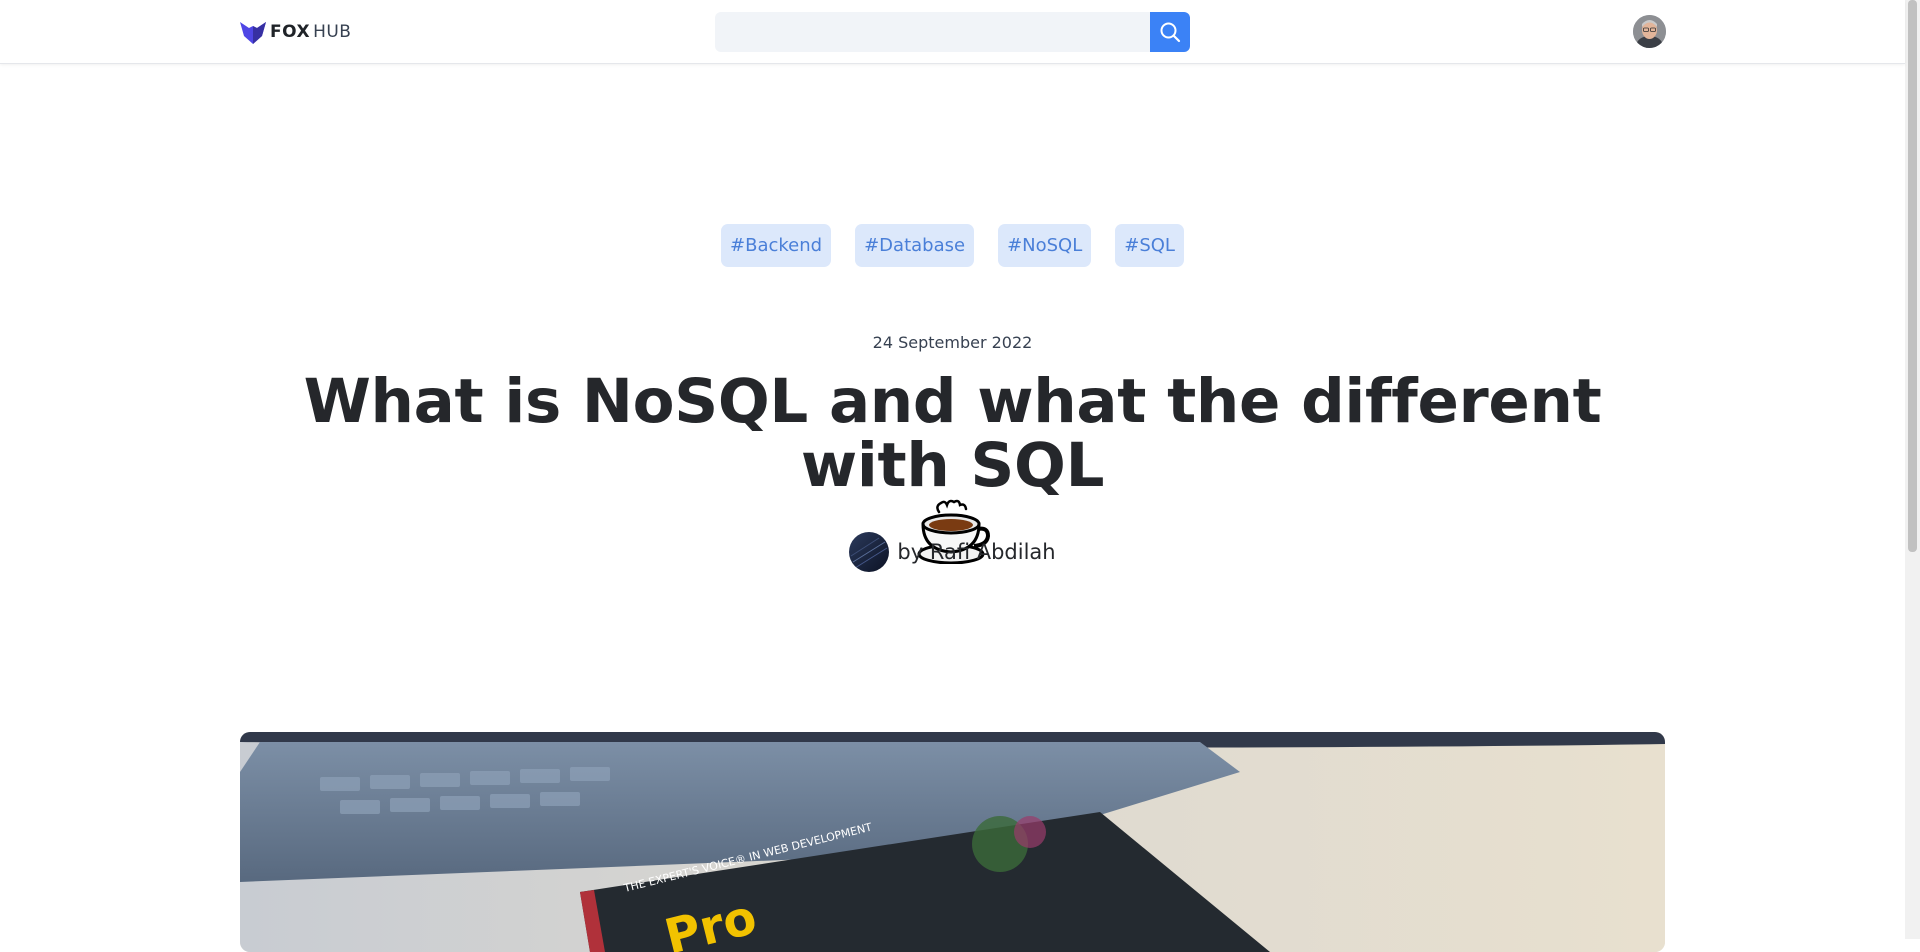 Image resolution: width=1920 pixels, height=952 pixels. Describe the element at coordinates (976, 552) in the screenshot. I see `author-name: by Rafi Abdilah` at that location.